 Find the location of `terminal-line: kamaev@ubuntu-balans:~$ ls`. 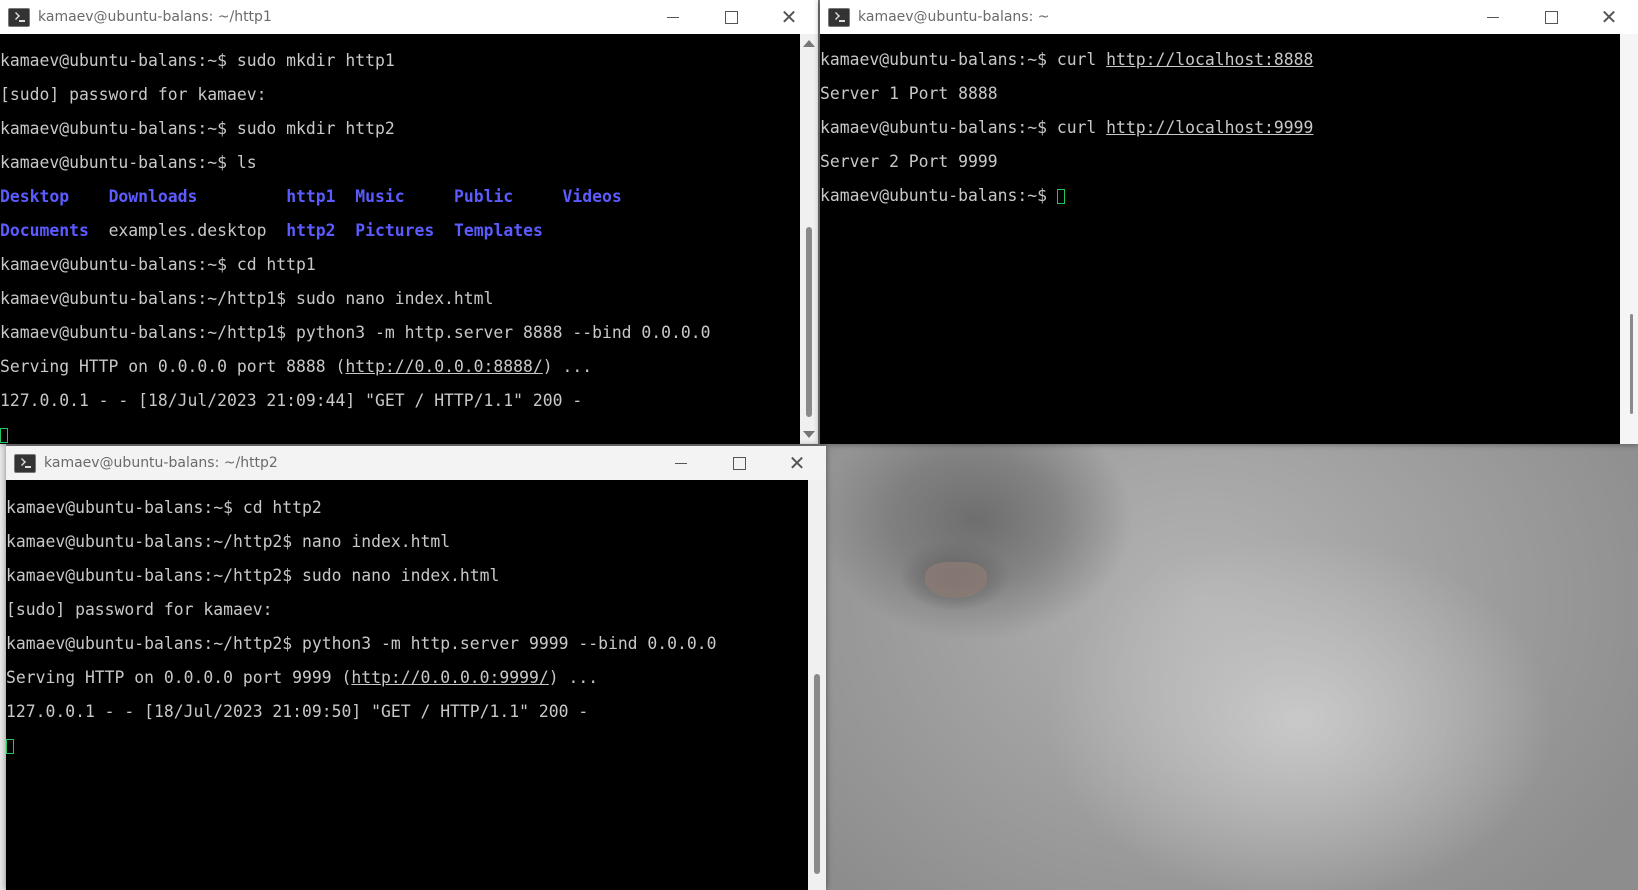

terminal-line: kamaev@ubuntu-balans:~$ ls is located at coordinates (128, 162).